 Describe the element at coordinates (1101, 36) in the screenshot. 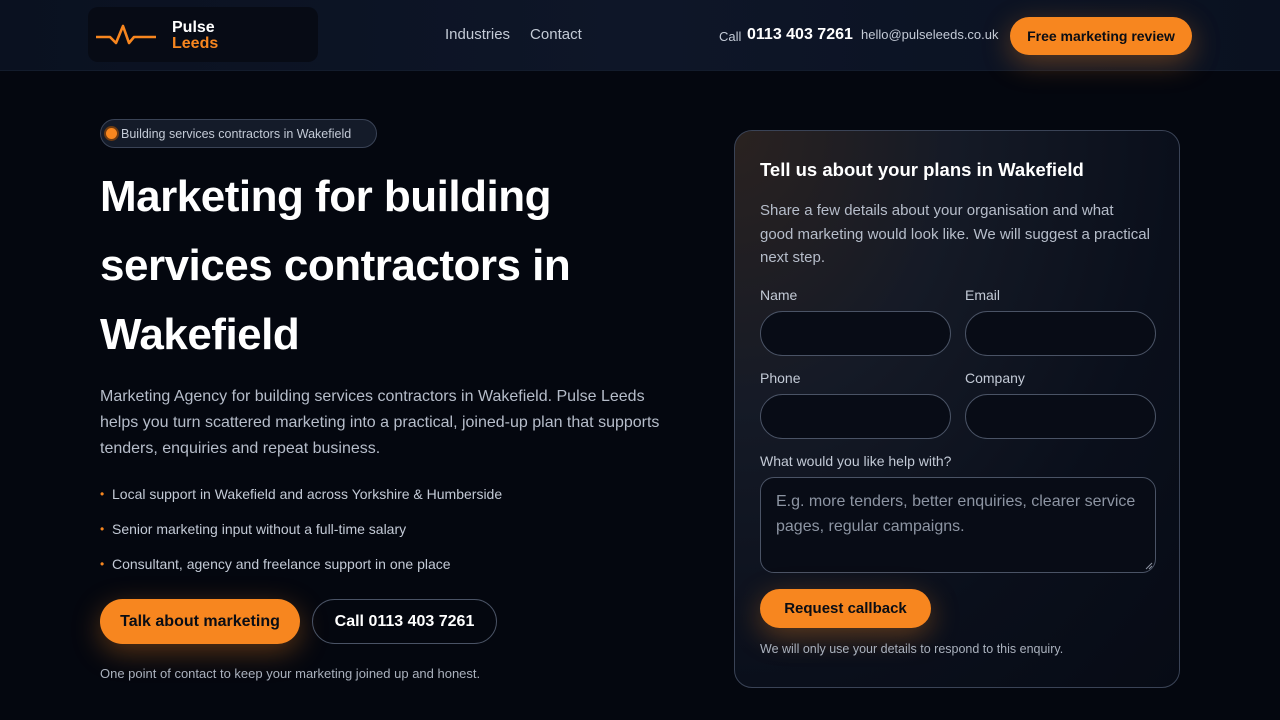

I see `free-review-button: Free marketing review` at that location.